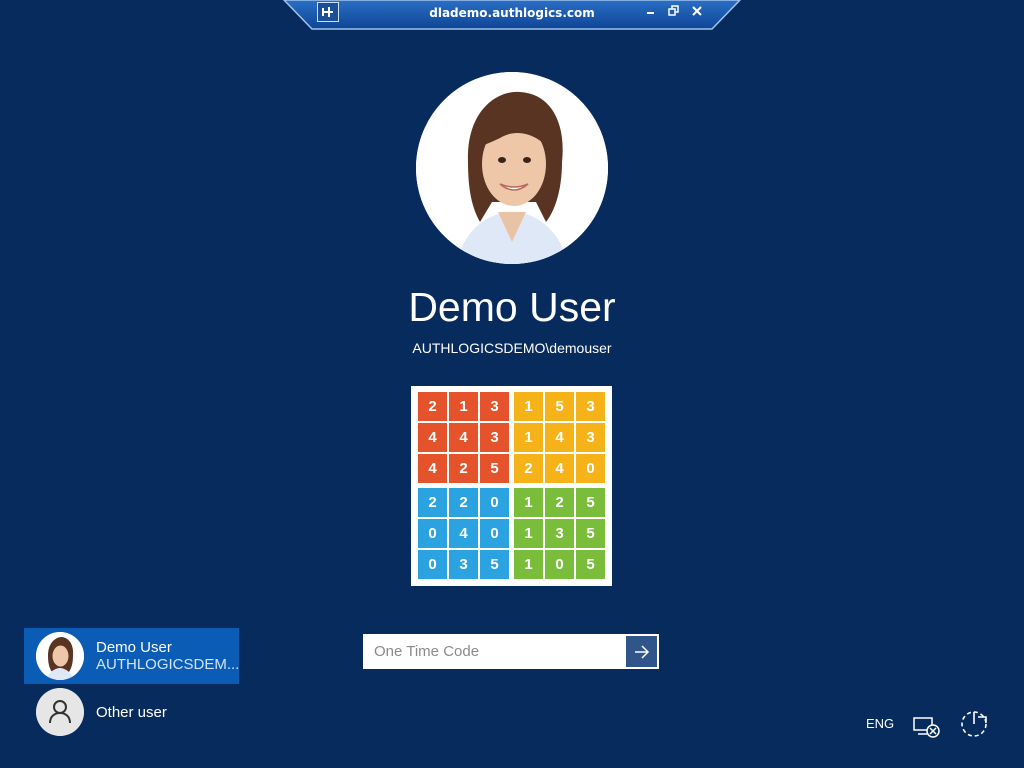 The image size is (1024, 768). I want to click on user-tile-other-user: Other user, so click(131, 712).